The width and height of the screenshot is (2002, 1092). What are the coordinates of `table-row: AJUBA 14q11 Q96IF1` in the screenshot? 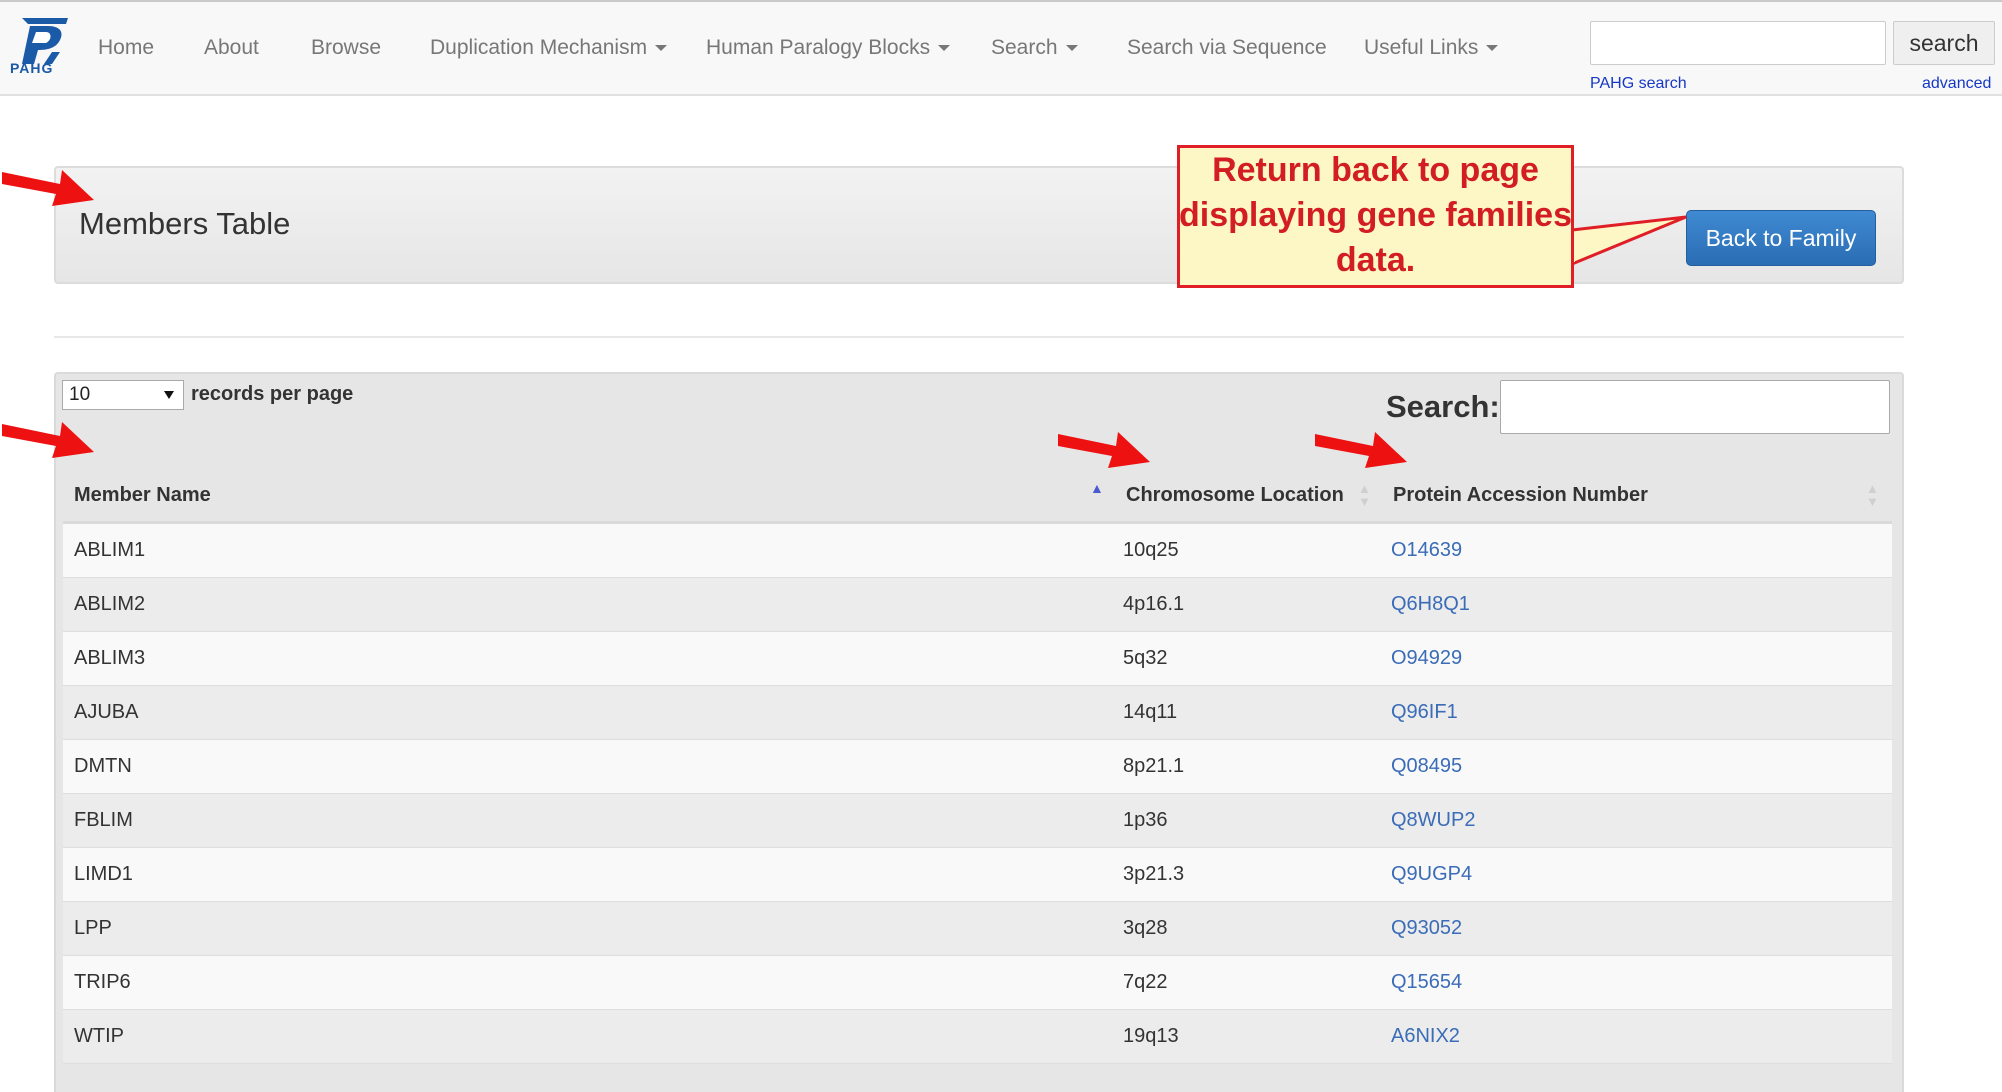 It's located at (977, 713).